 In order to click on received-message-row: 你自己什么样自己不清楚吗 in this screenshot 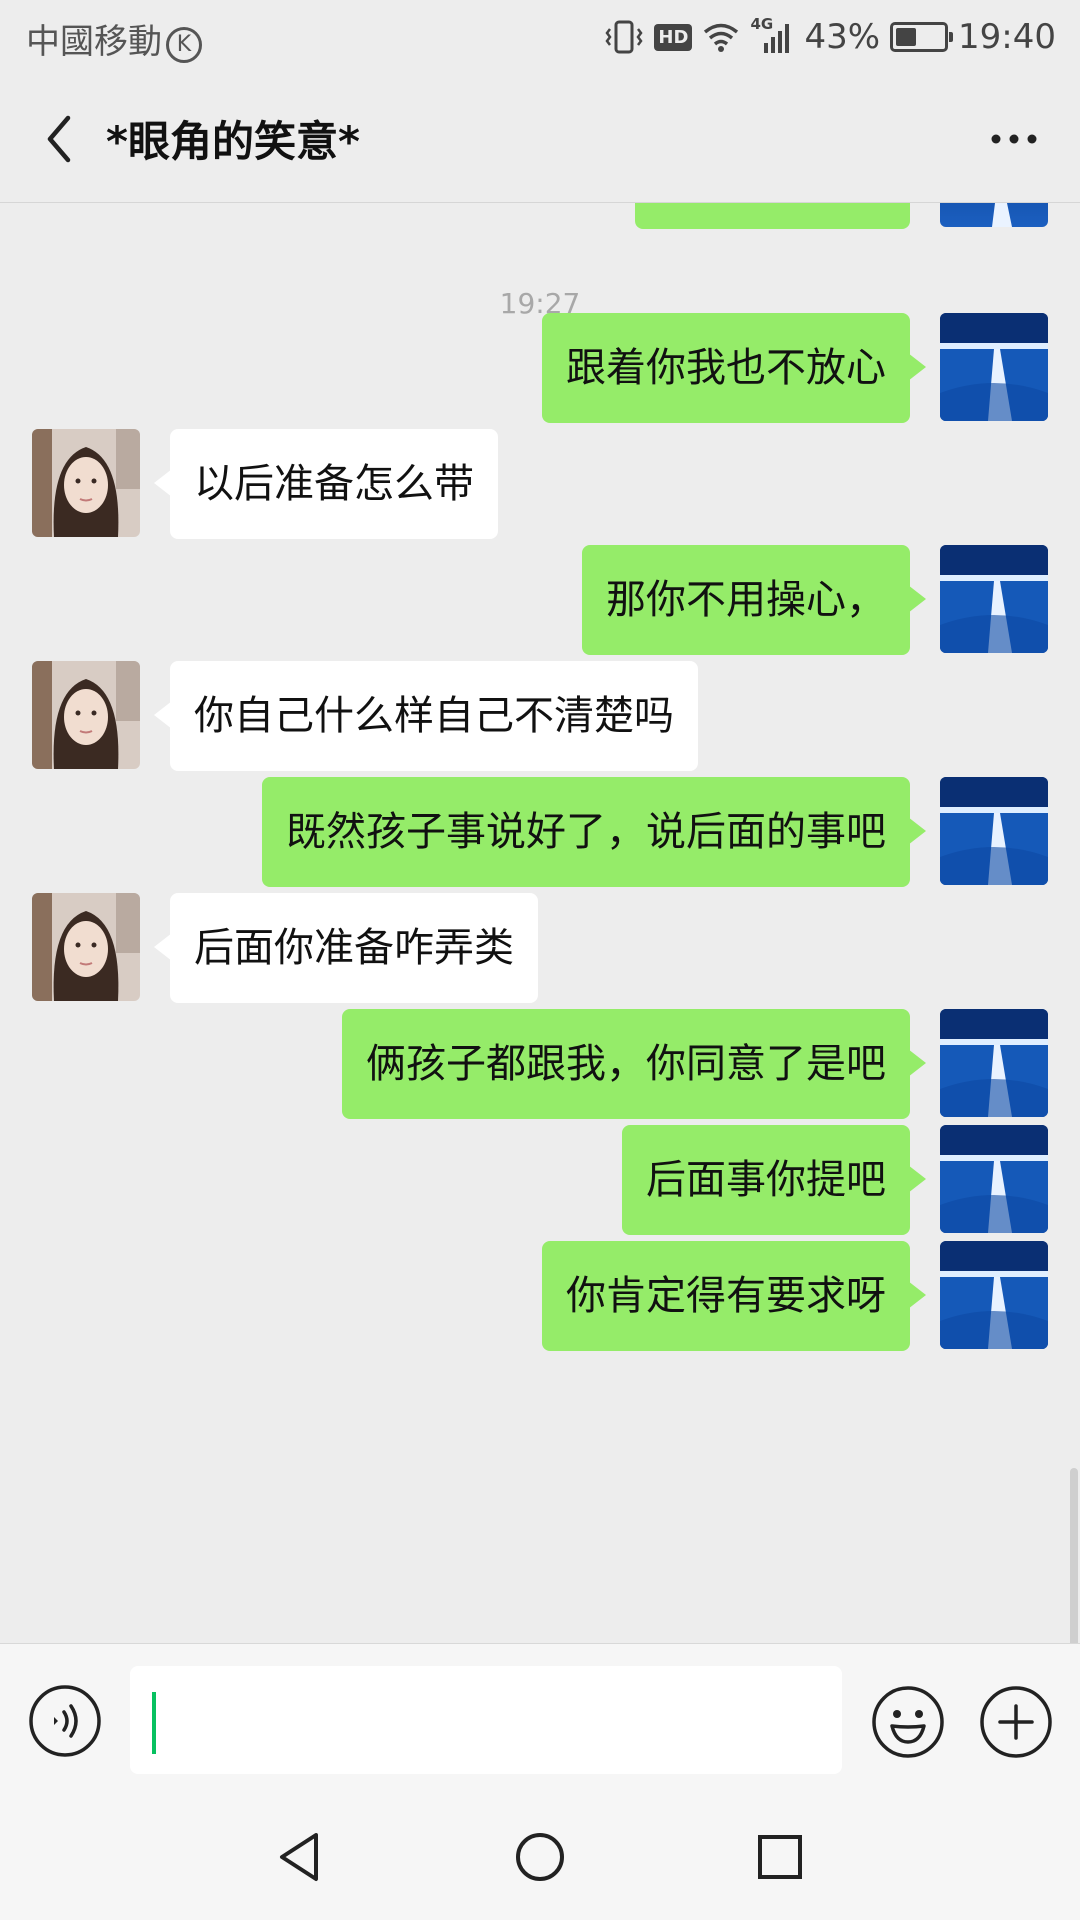, I will do `click(540, 716)`.